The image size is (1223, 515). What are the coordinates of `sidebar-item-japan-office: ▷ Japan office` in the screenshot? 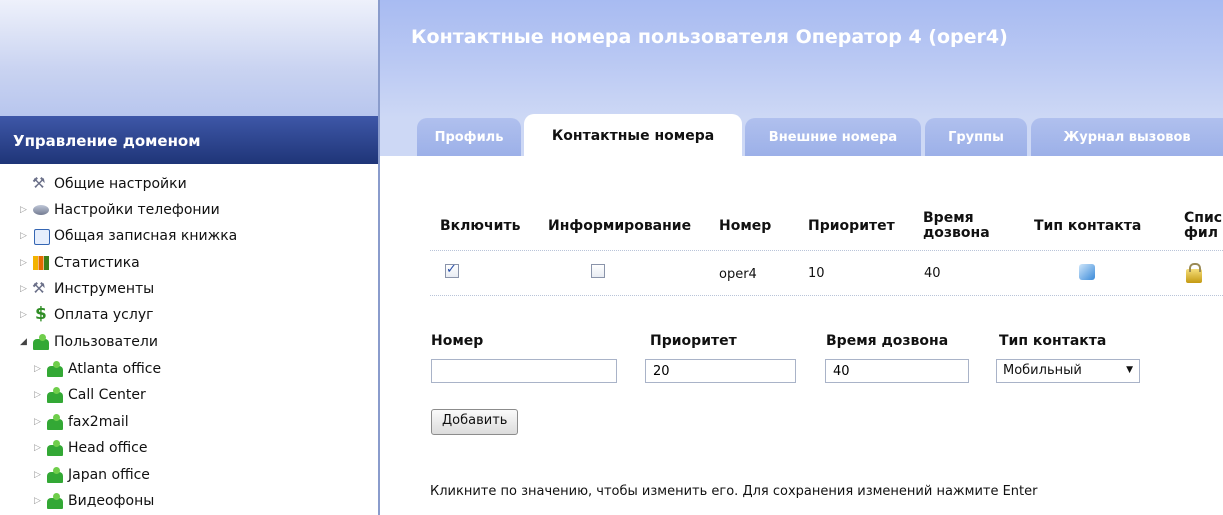 It's located at (92, 475).